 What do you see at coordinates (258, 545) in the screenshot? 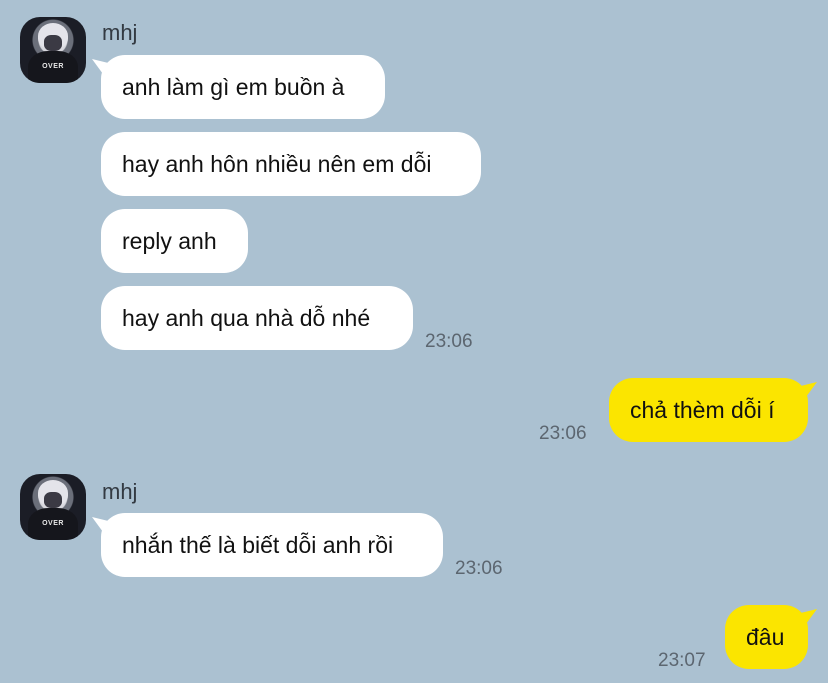
I see `message-text: nhắn thế là biết dỗi anh rồi` at bounding box center [258, 545].